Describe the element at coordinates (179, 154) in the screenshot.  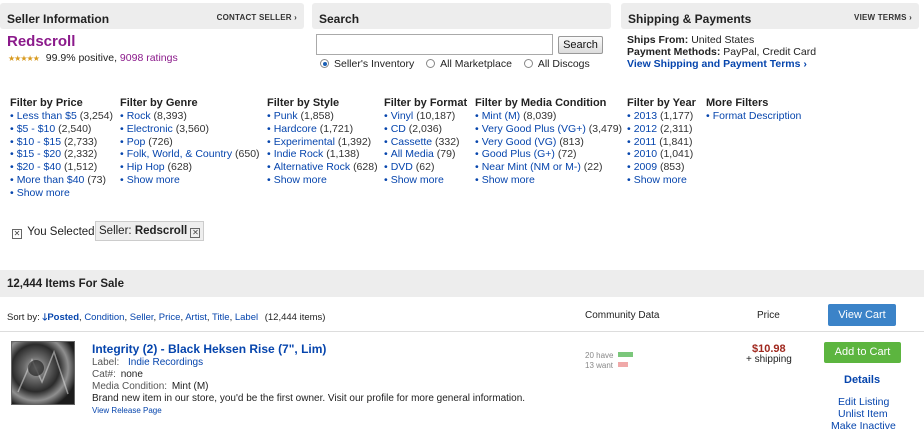
I see `filter-link: Folk, World, & Country` at that location.